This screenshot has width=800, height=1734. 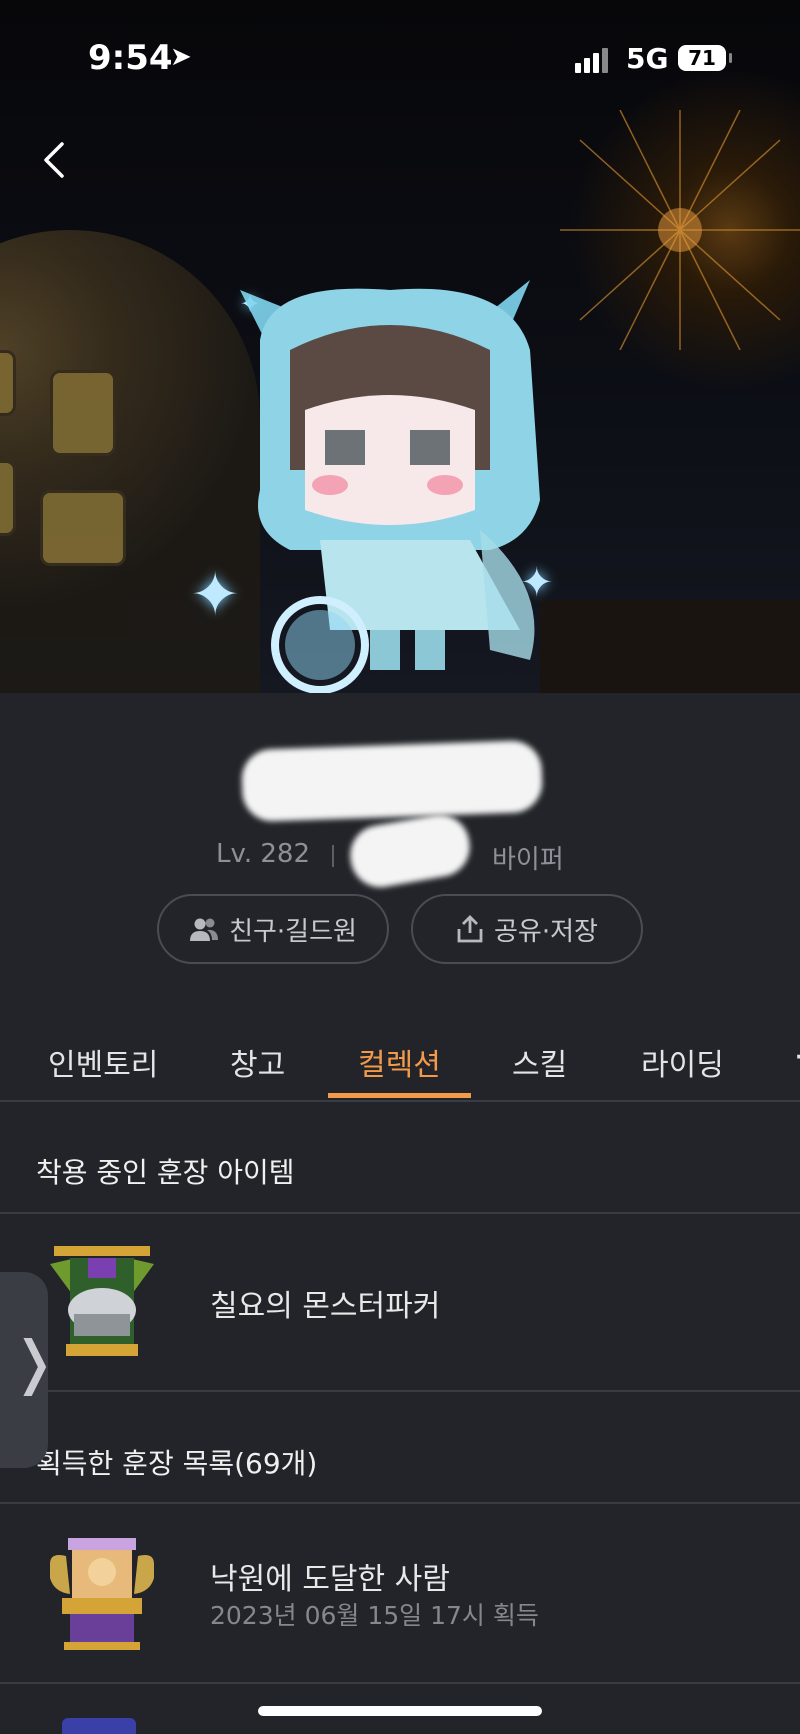 I want to click on share-icon, so click(x=470, y=929).